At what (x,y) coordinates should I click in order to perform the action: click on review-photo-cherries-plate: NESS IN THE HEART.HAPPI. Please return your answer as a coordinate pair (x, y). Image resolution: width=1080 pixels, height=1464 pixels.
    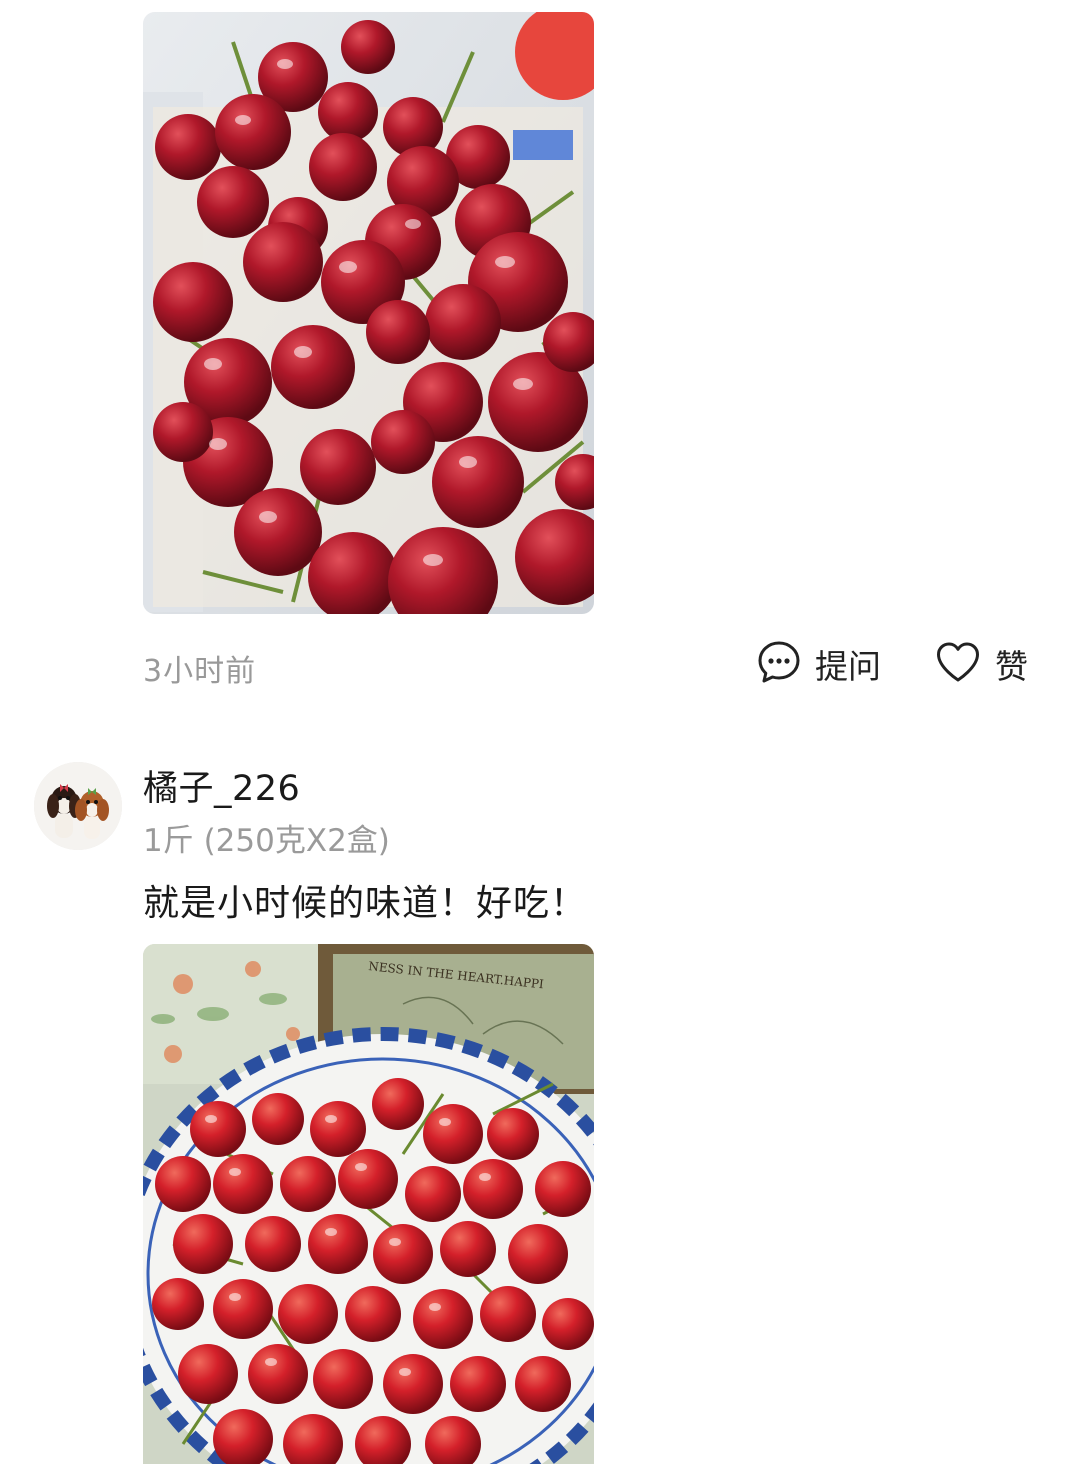
    Looking at the image, I should click on (368, 1204).